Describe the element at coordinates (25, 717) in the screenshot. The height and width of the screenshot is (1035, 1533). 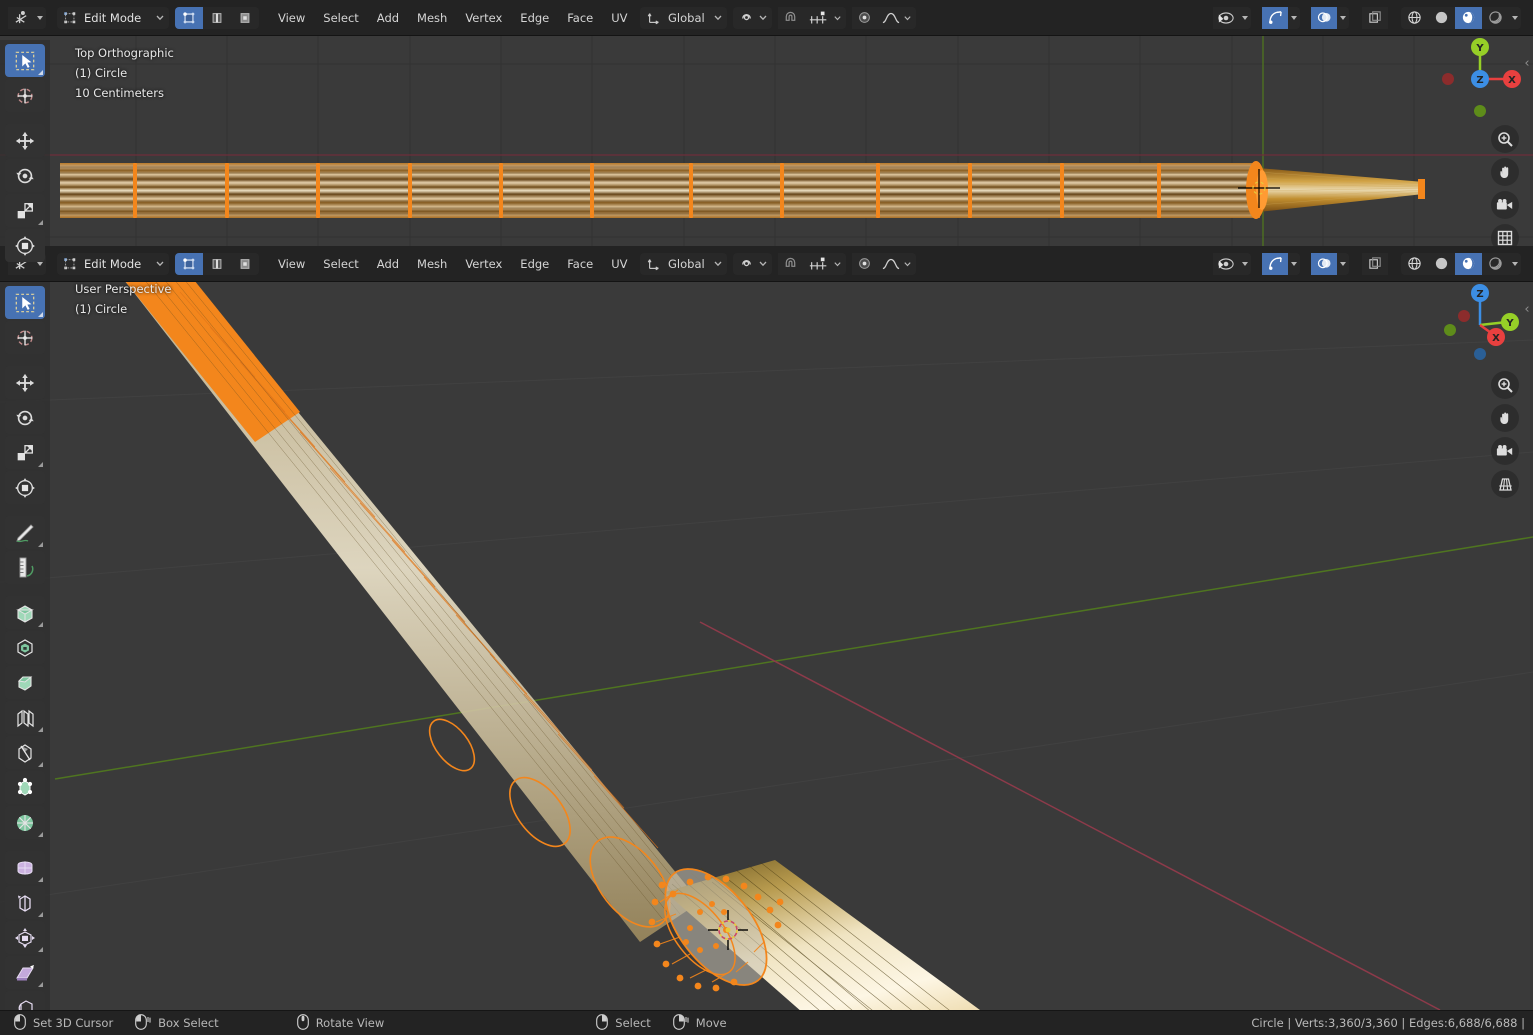
I see `tool-loop-cut` at that location.